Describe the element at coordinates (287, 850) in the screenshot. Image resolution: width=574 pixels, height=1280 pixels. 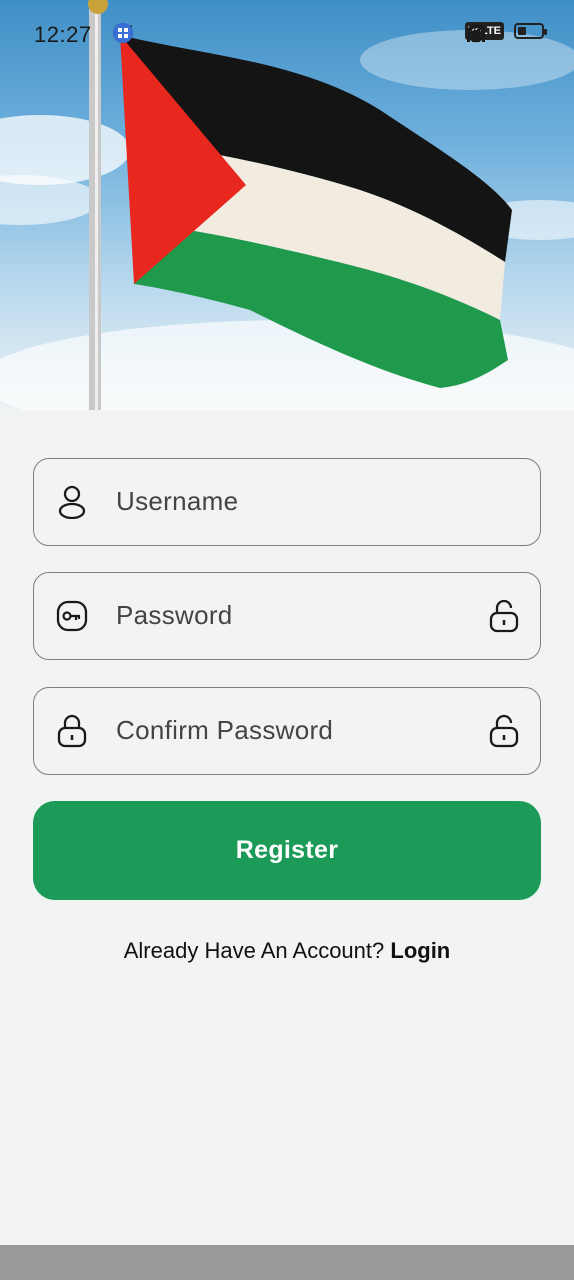
I see `register-button: Register` at that location.